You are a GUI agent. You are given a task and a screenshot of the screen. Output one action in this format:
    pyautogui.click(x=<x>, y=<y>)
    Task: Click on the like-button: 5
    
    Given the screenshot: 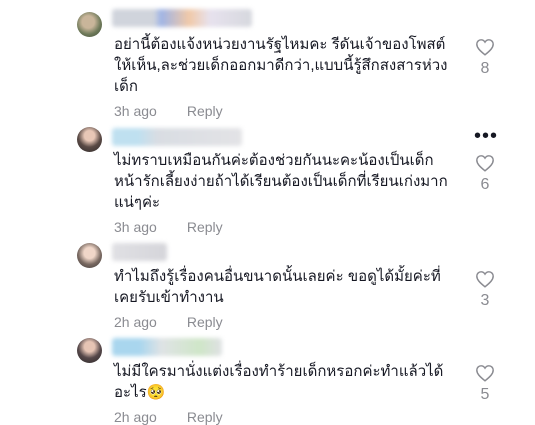 What is the action you would take?
    pyautogui.click(x=485, y=384)
    